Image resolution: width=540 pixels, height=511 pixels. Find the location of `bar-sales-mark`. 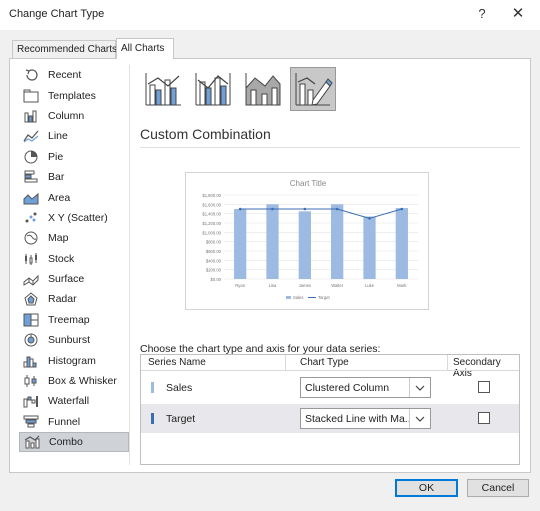

bar-sales-mark is located at coordinates (401, 243).